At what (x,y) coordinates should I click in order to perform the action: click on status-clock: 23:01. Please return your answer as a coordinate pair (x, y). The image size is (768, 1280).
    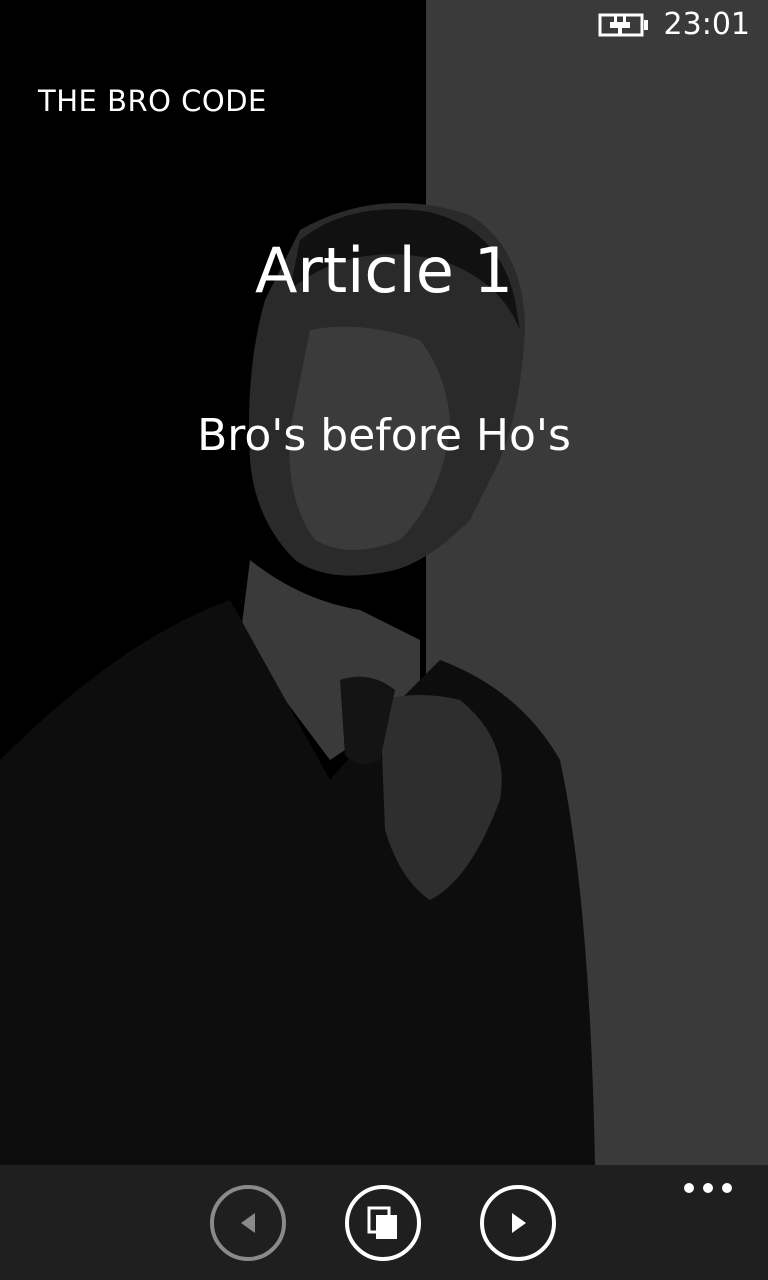
    Looking at the image, I should click on (706, 24).